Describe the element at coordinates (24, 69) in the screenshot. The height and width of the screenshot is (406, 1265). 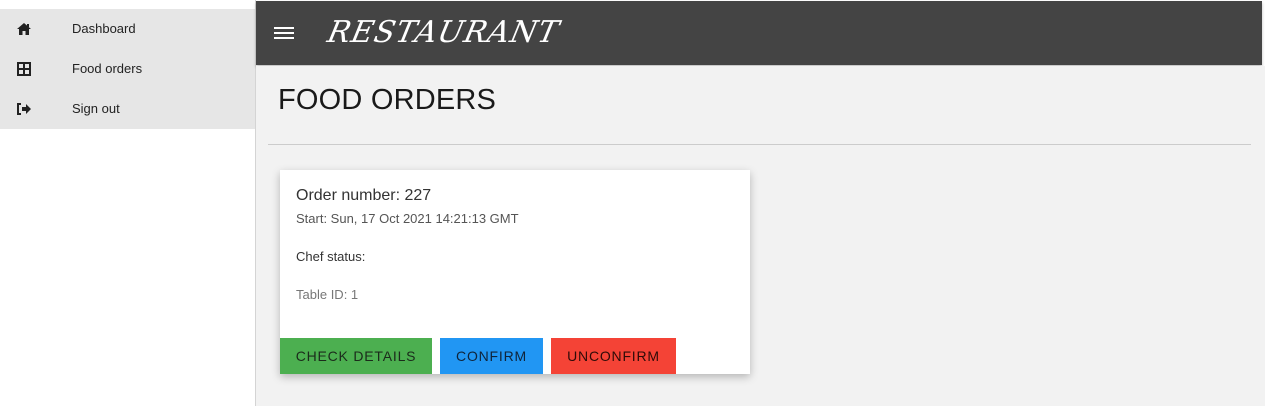
I see `grid-icon` at that location.